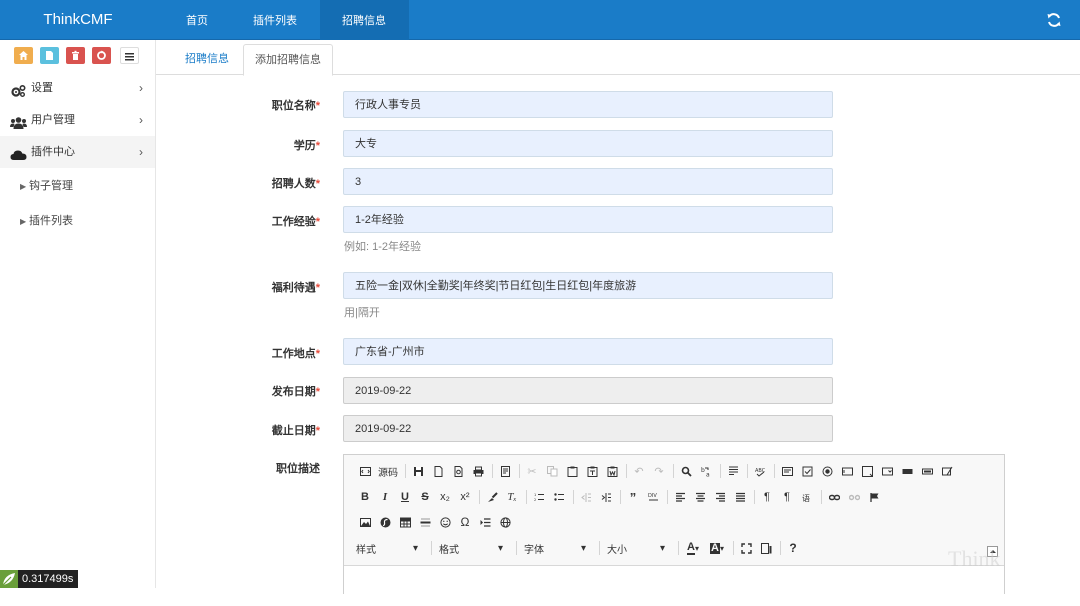  Describe the element at coordinates (588, 219) in the screenshot. I see `experience-input: 1-2年经验` at that location.